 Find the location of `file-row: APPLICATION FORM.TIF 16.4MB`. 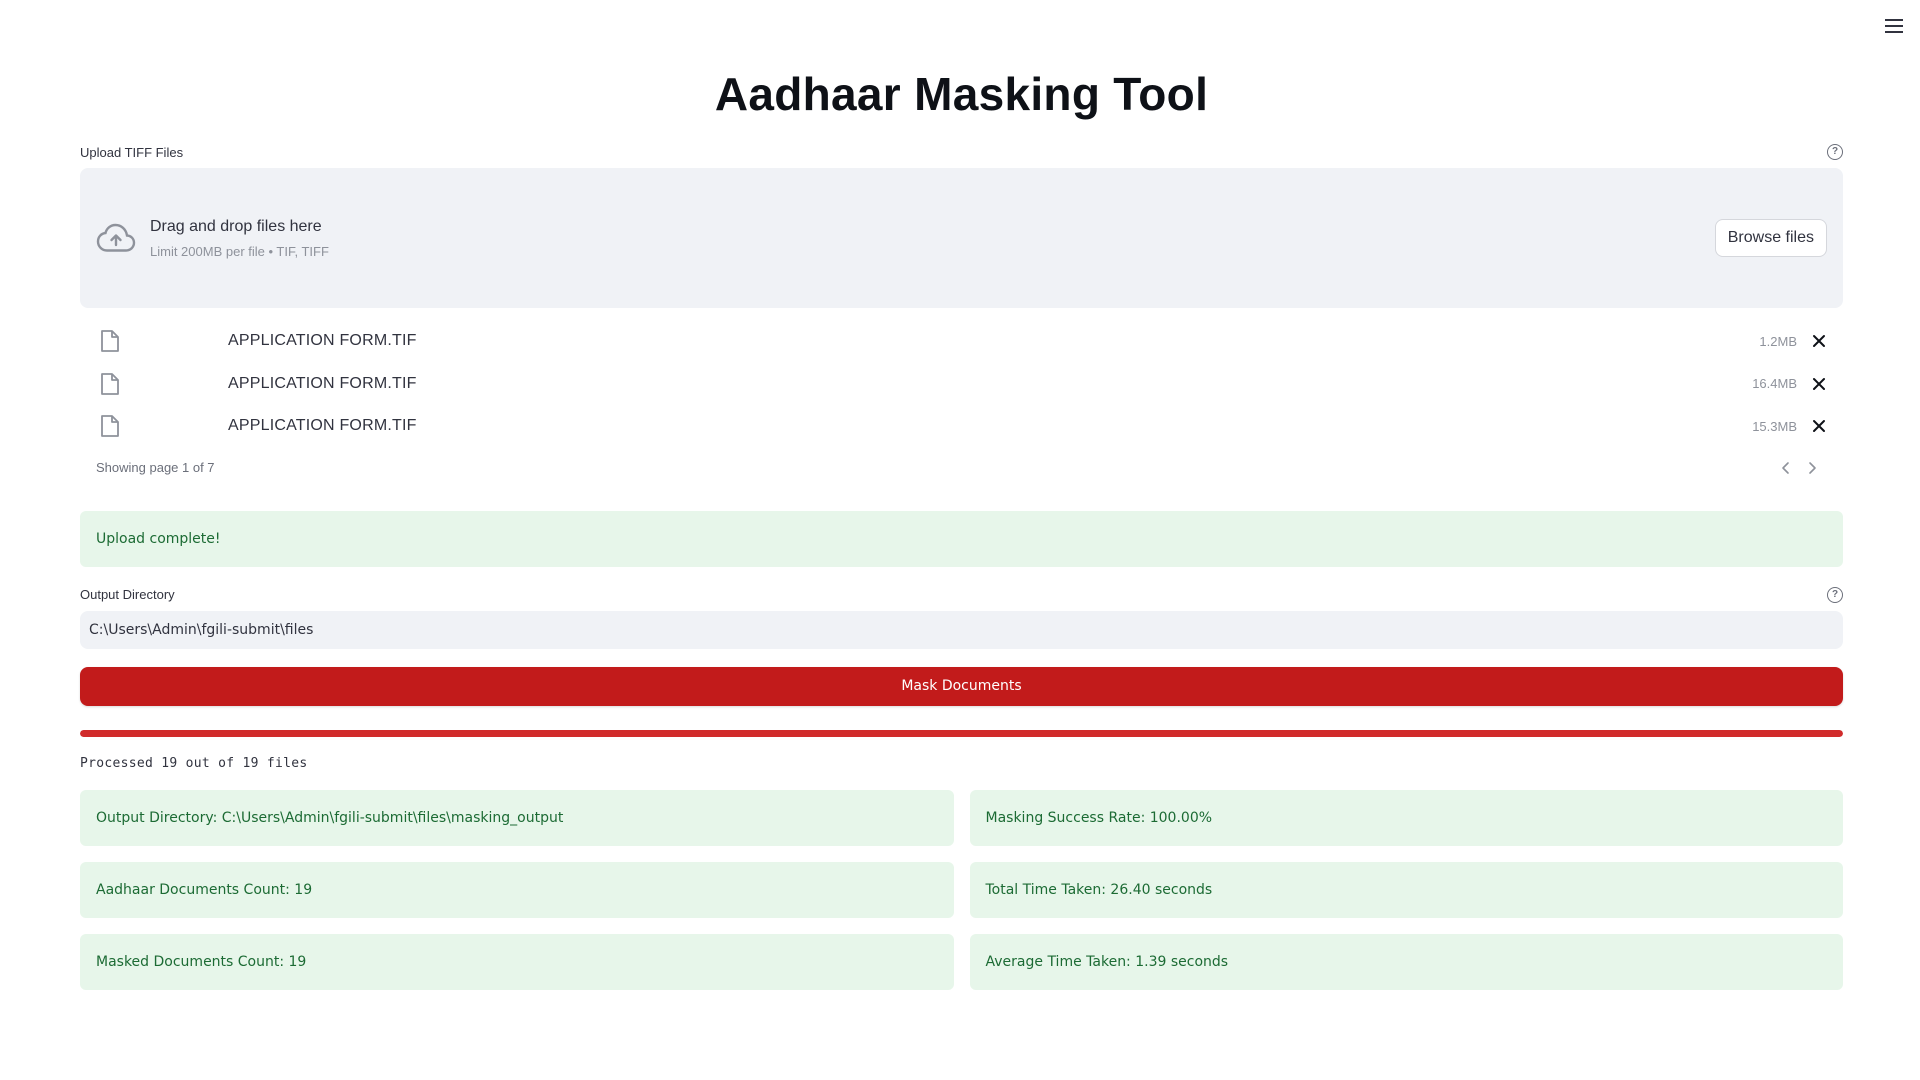

file-row: APPLICATION FORM.TIF 16.4MB is located at coordinates (961, 384).